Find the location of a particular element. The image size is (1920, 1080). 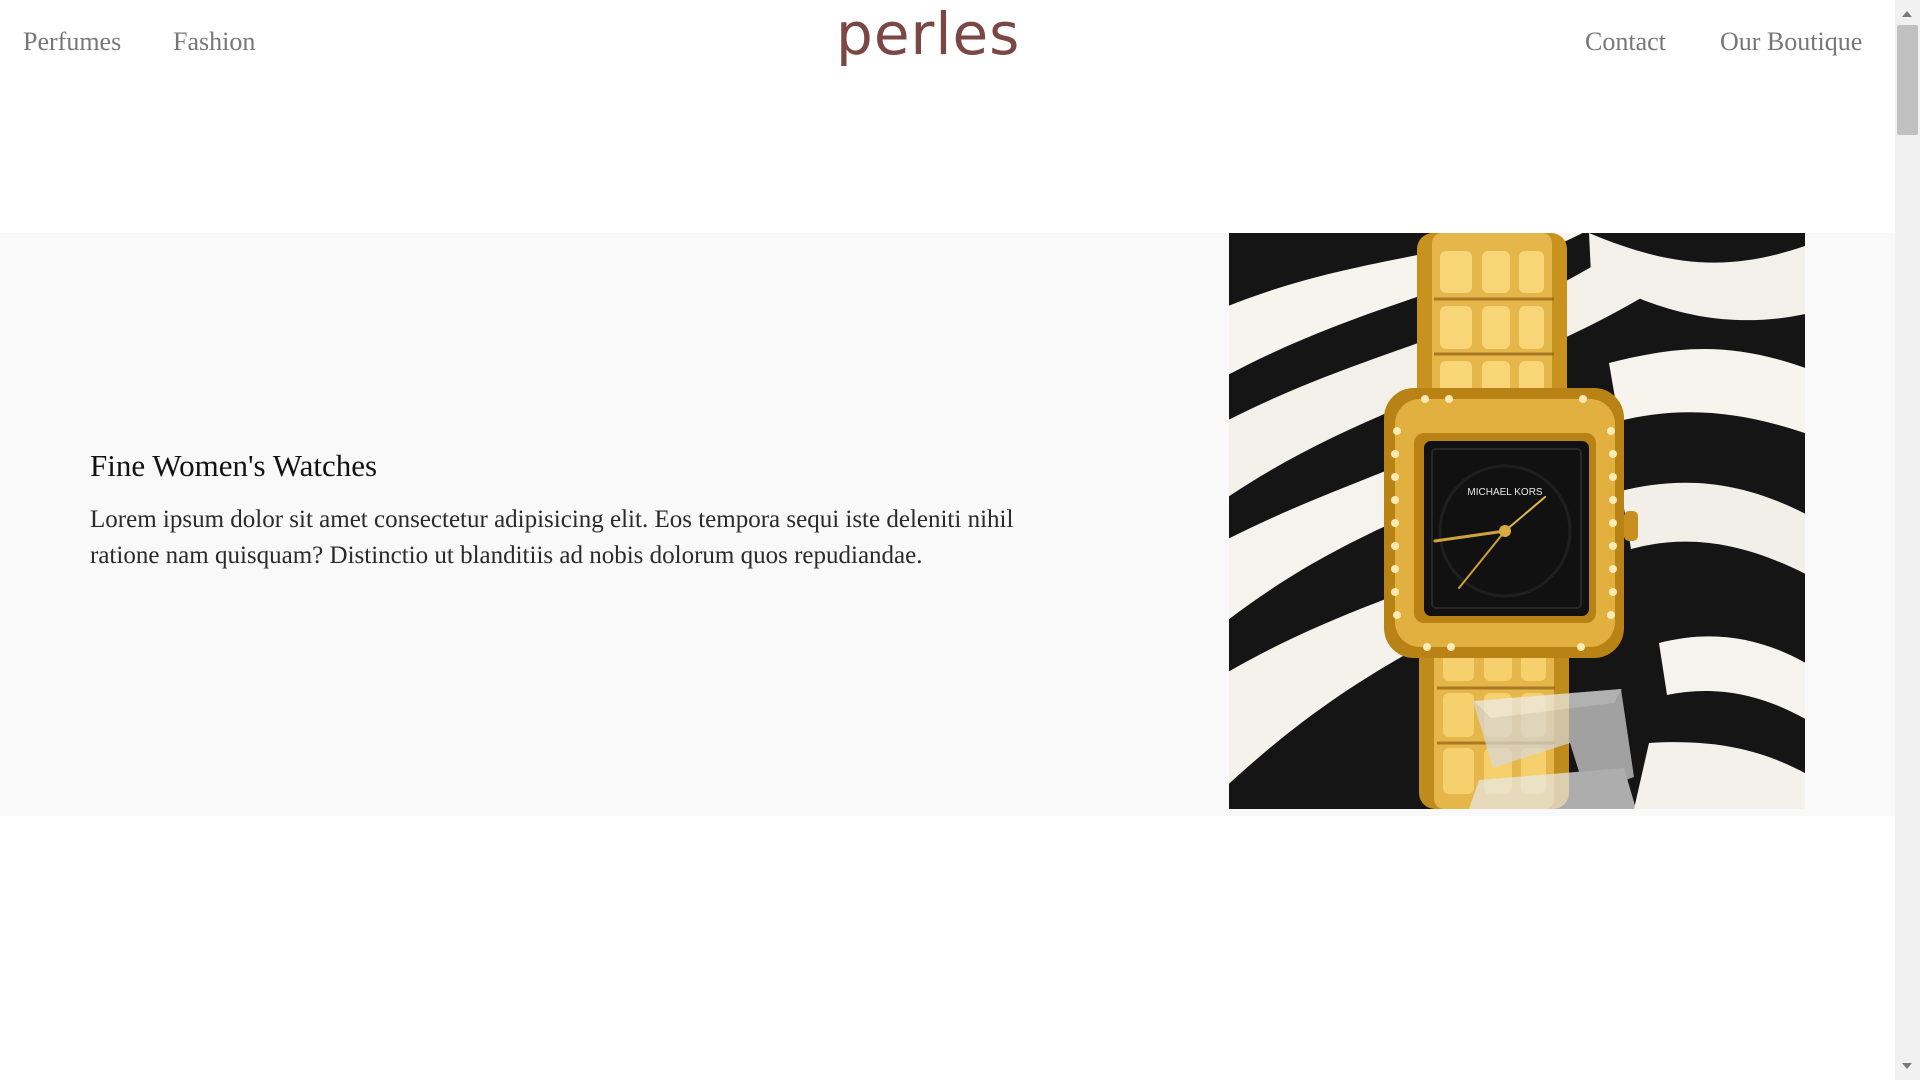

site-logo: perles is located at coordinates (928, 34).